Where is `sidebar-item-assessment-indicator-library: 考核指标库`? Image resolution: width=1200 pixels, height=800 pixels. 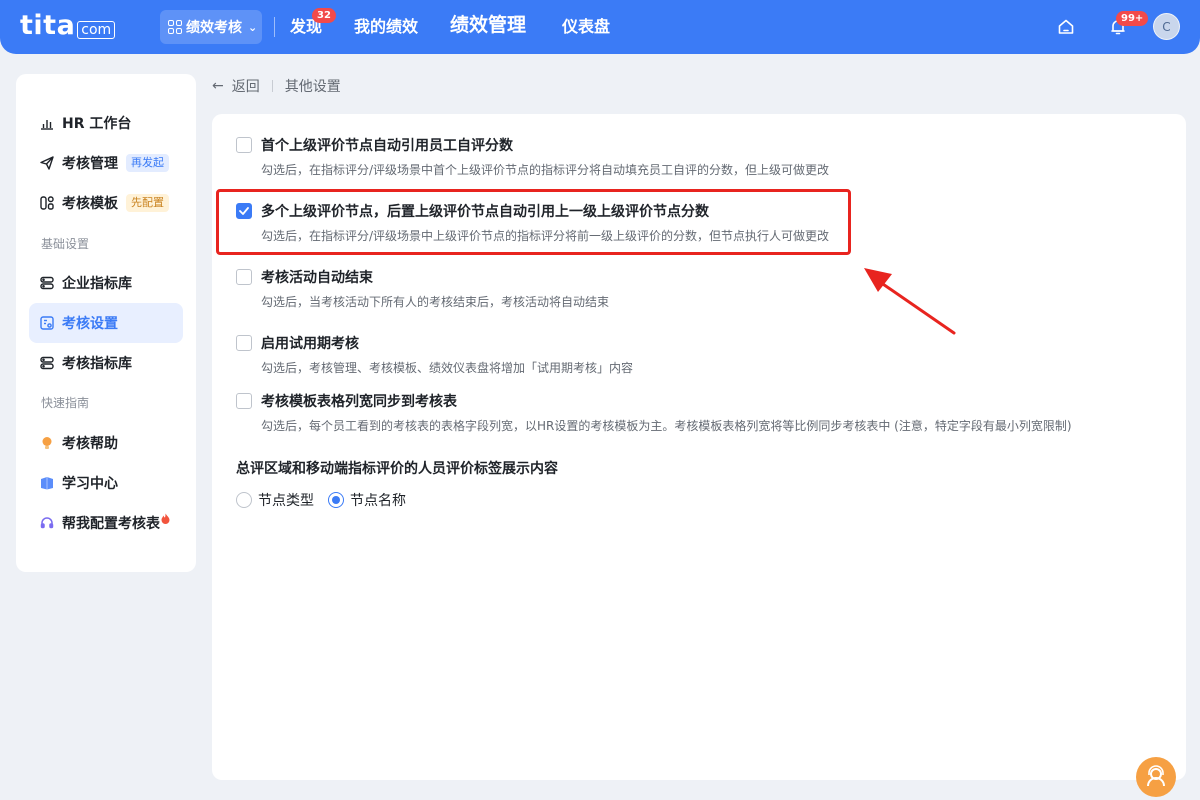 sidebar-item-assessment-indicator-library: 考核指标库 is located at coordinates (106, 363).